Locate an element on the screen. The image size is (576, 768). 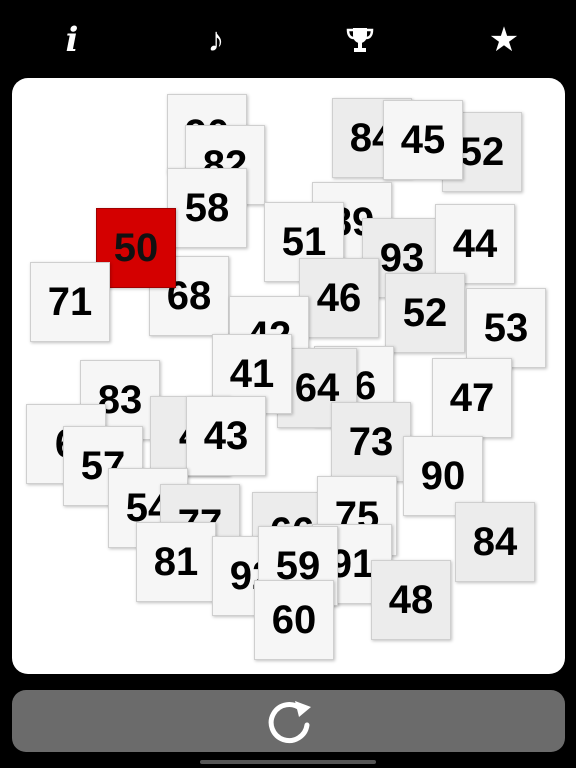
number-tile: 46 is located at coordinates (339, 298).